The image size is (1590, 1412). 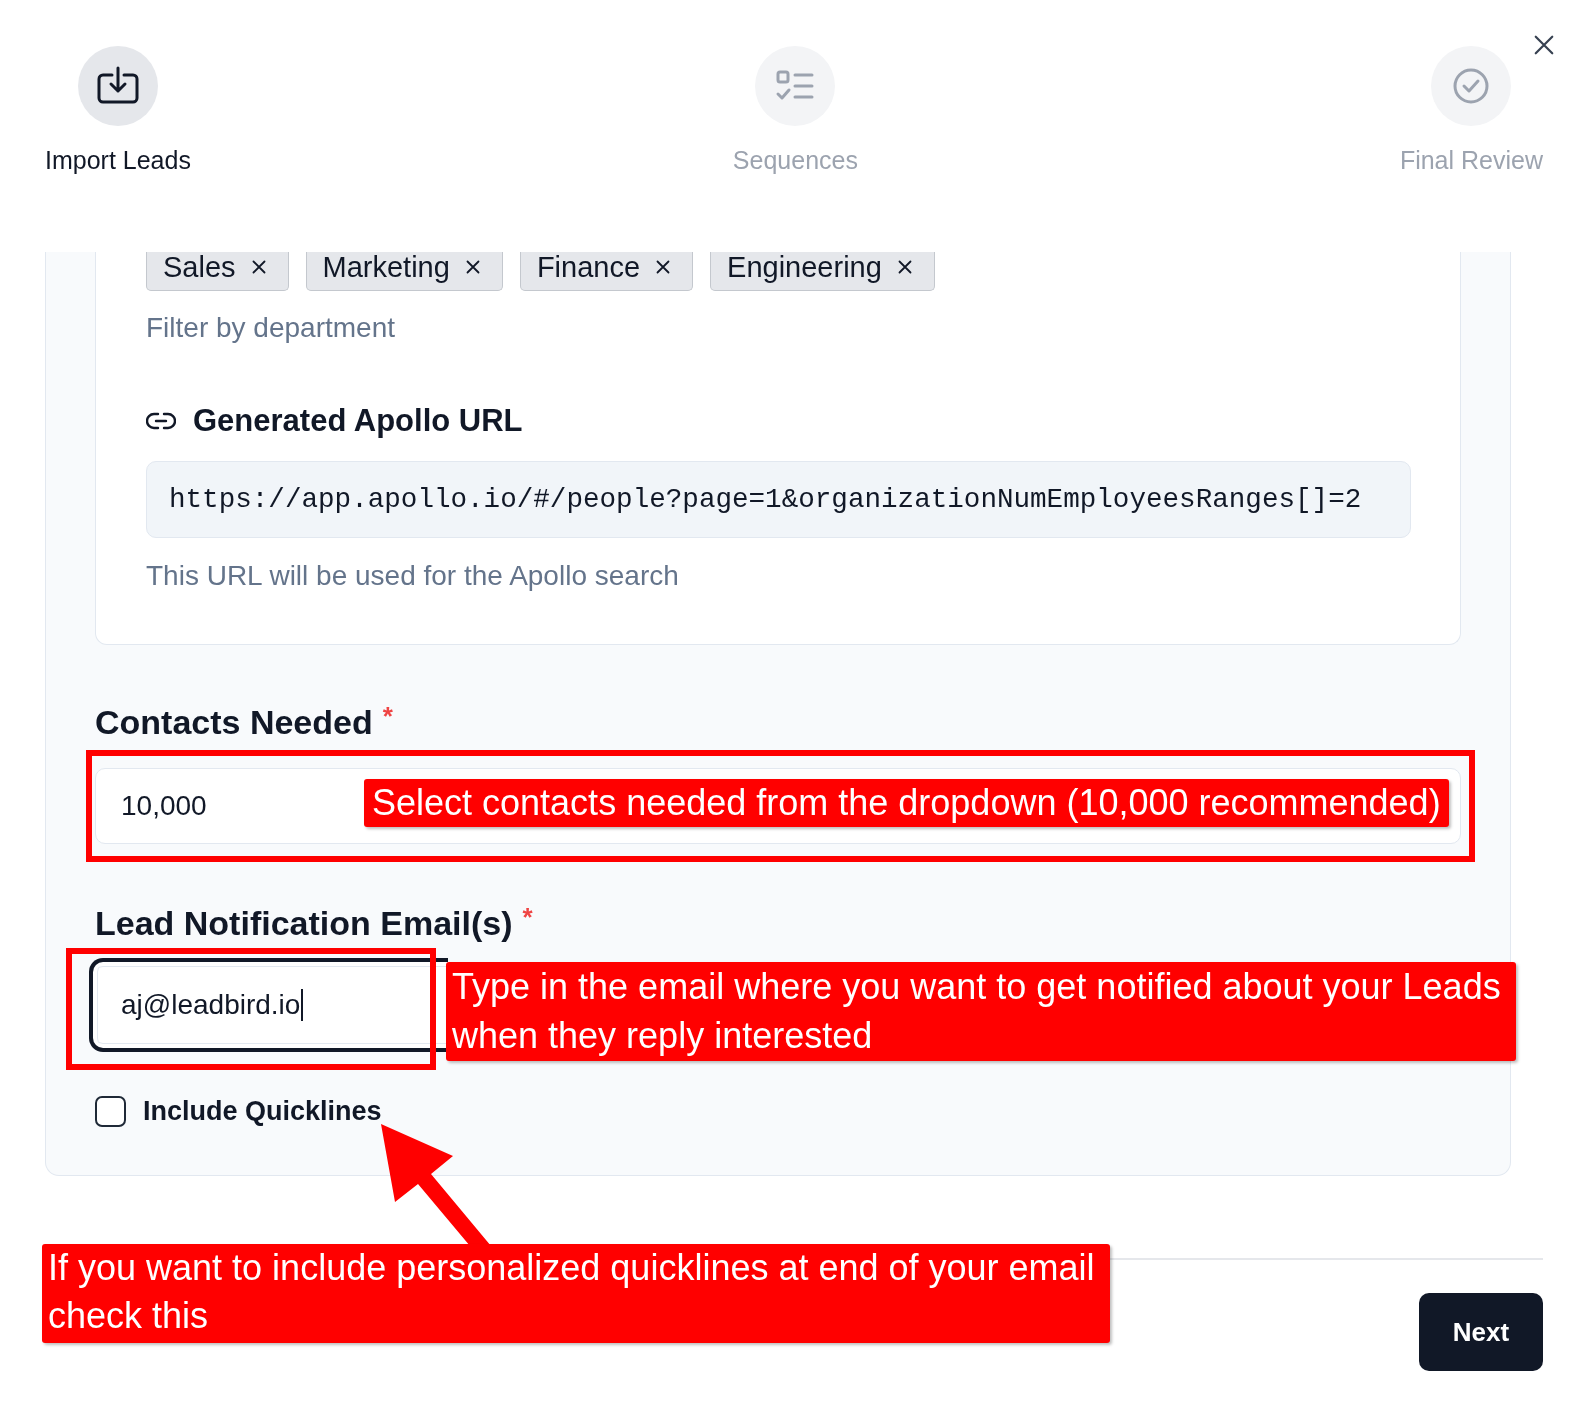 What do you see at coordinates (1544, 45) in the screenshot?
I see `close-icon` at bounding box center [1544, 45].